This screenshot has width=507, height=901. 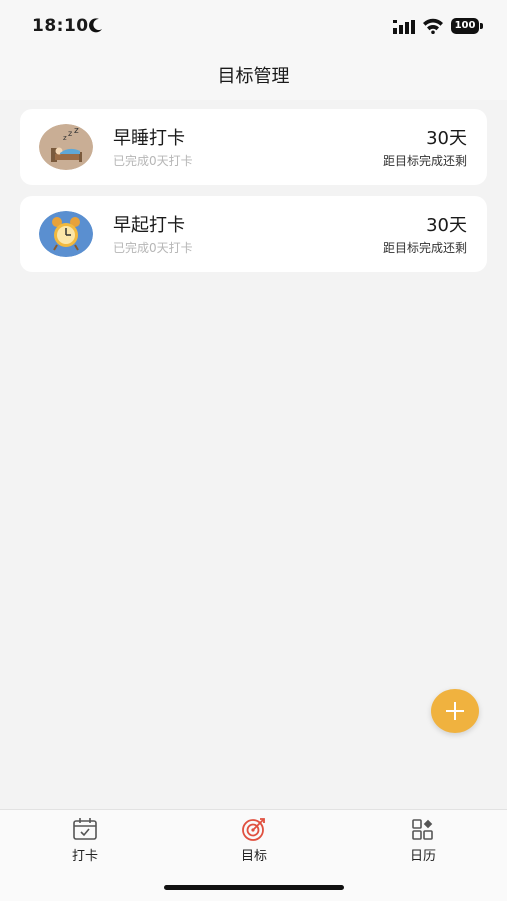 I want to click on plus-icon, so click(x=455, y=711).